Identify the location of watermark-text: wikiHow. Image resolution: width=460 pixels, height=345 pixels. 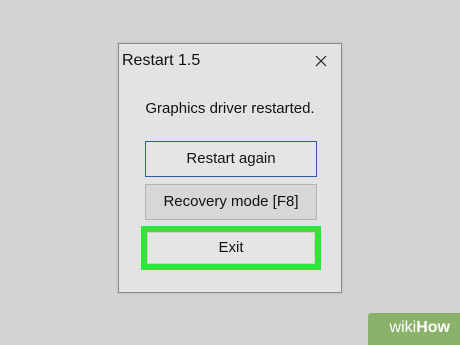
(420, 328).